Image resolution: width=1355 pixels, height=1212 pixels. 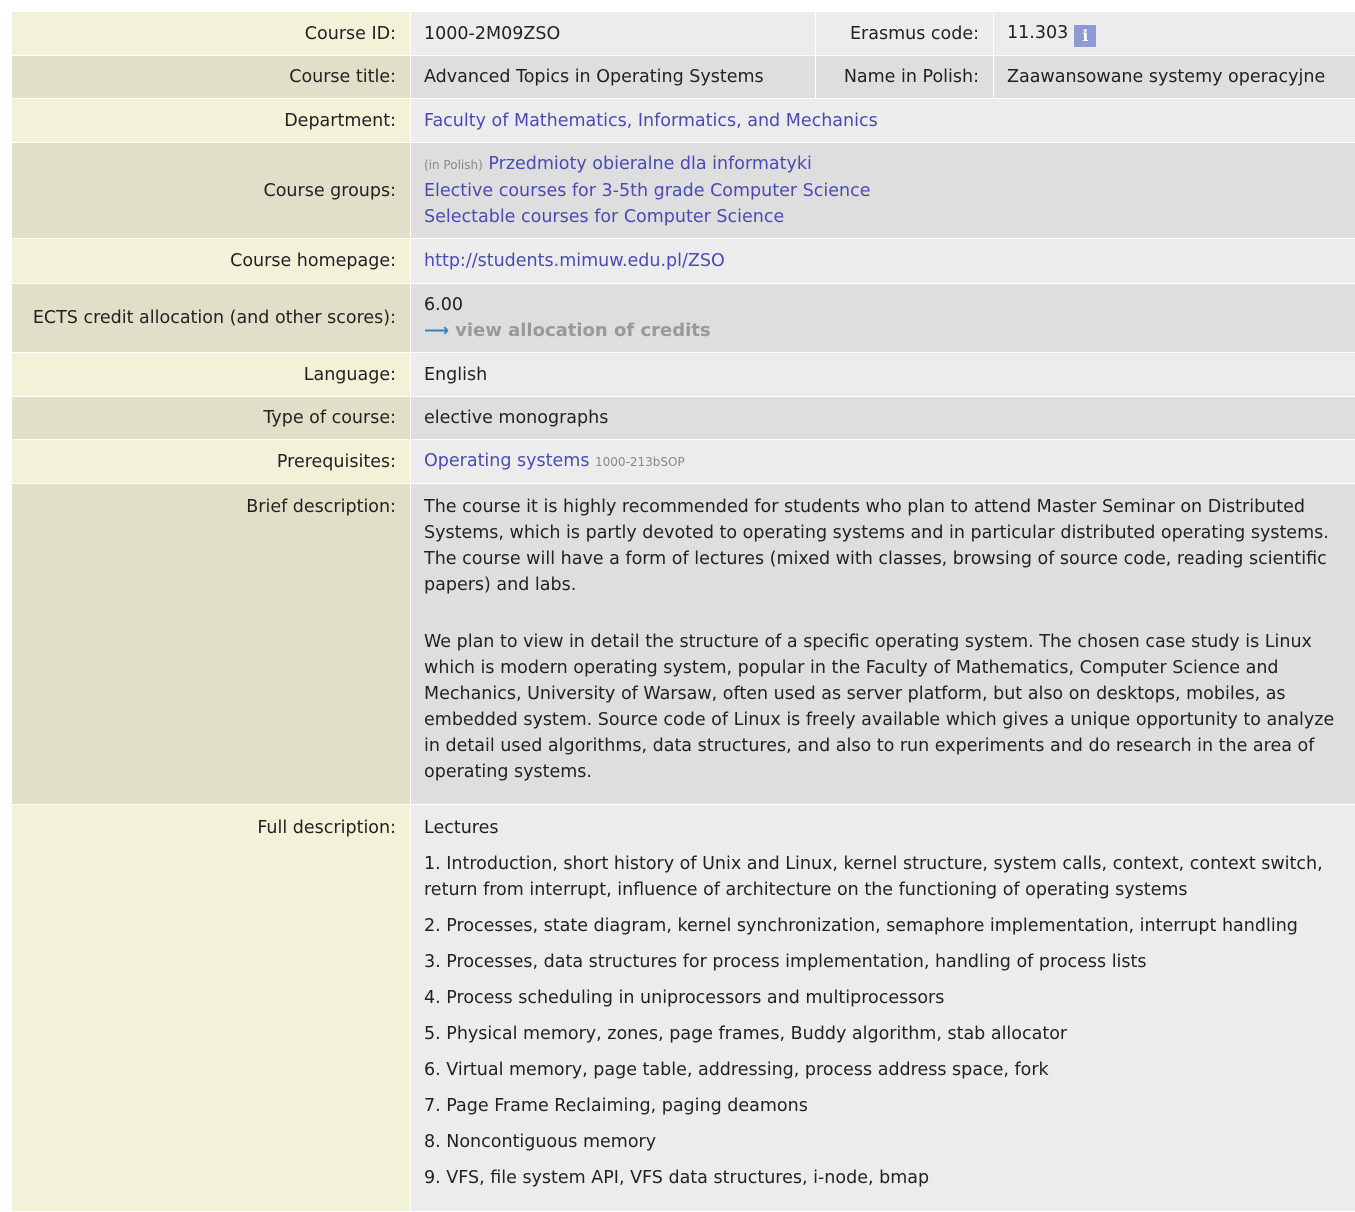 What do you see at coordinates (211, 261) in the screenshot?
I see `homepage-label: Course homepage:` at bounding box center [211, 261].